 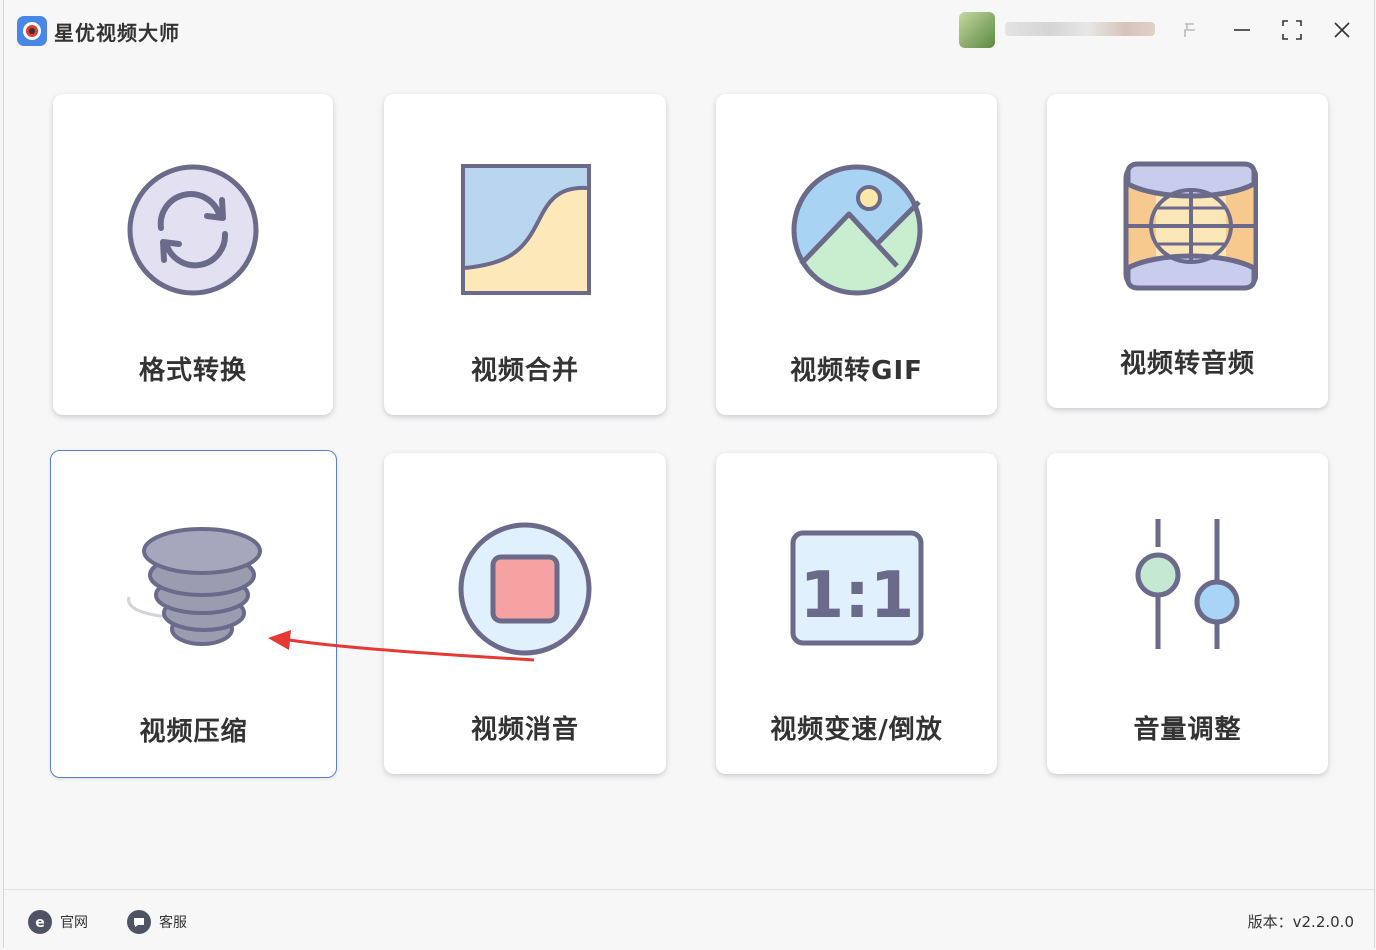 I want to click on svg-text: e, so click(x=40, y=922).